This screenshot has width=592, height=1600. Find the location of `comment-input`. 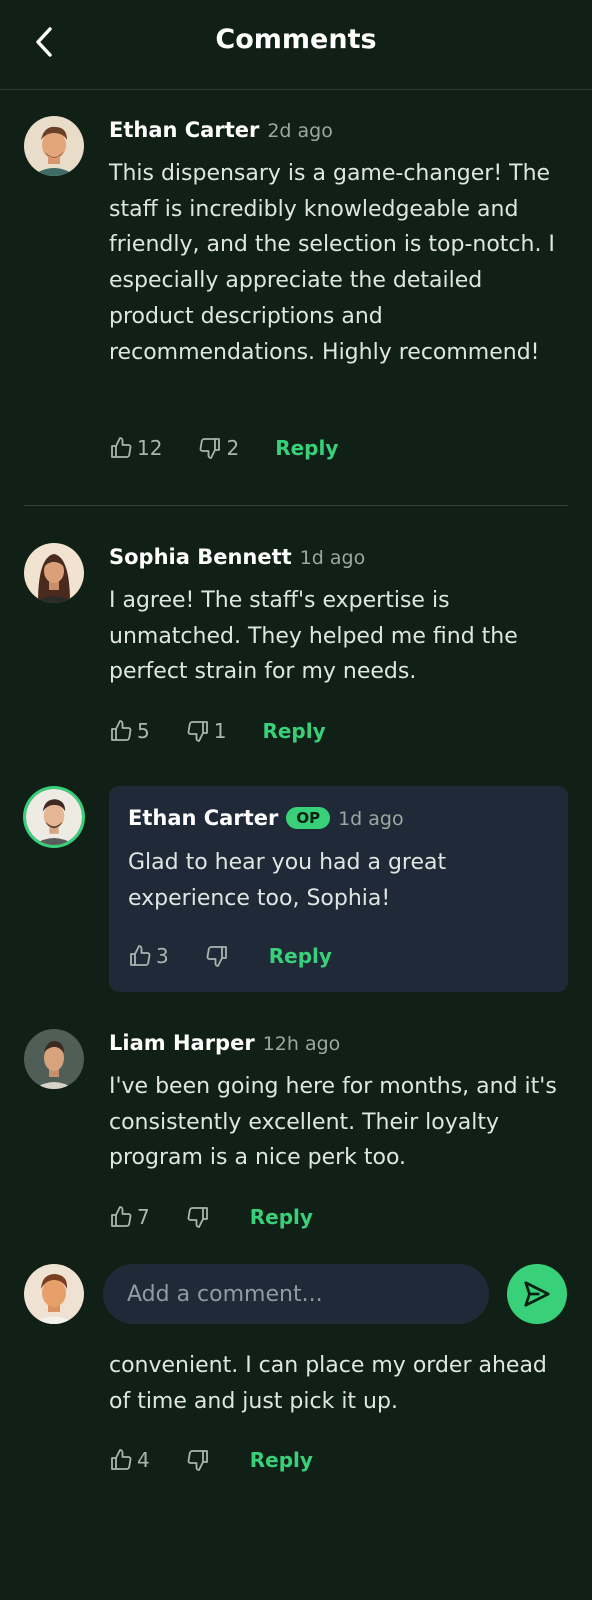

comment-input is located at coordinates (296, 1294).